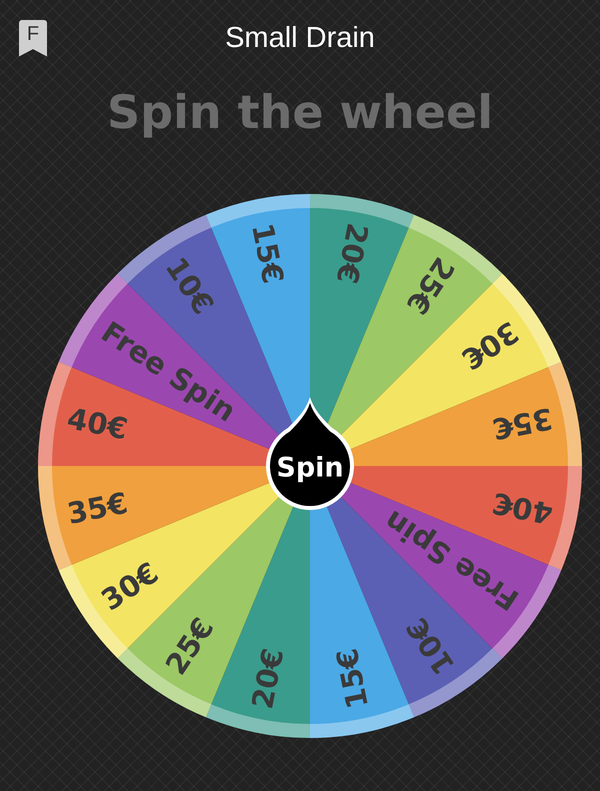 This screenshot has width=600, height=791. I want to click on bookmark-icon: F, so click(33, 38).